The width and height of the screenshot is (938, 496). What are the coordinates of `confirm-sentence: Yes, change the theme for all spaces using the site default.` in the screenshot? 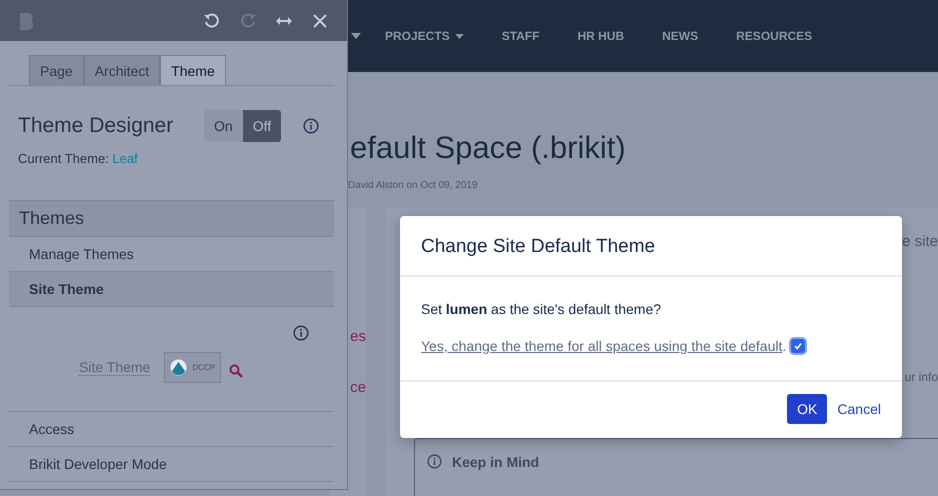 It's located at (603, 346).